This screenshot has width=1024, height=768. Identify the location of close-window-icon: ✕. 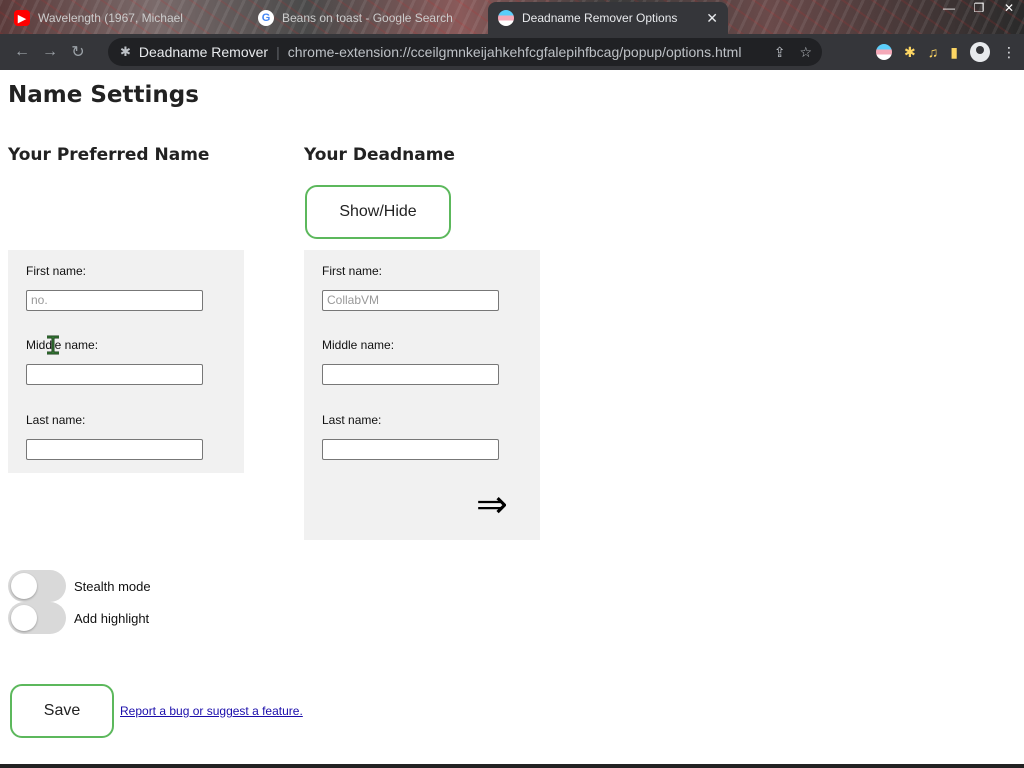
(1009, 9).